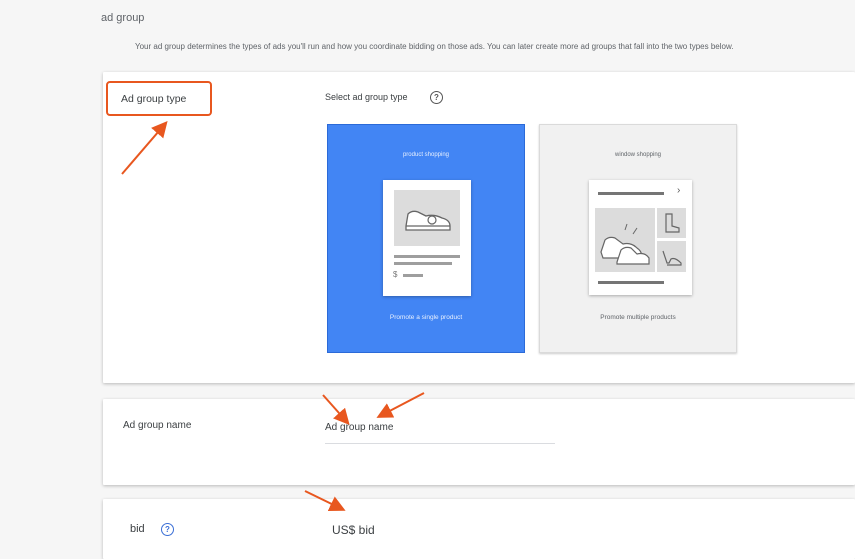 The width and height of the screenshot is (855, 559). Describe the element at coordinates (479, 442) in the screenshot. I see `ad-group-name-card: Ad group name Ad group name` at that location.